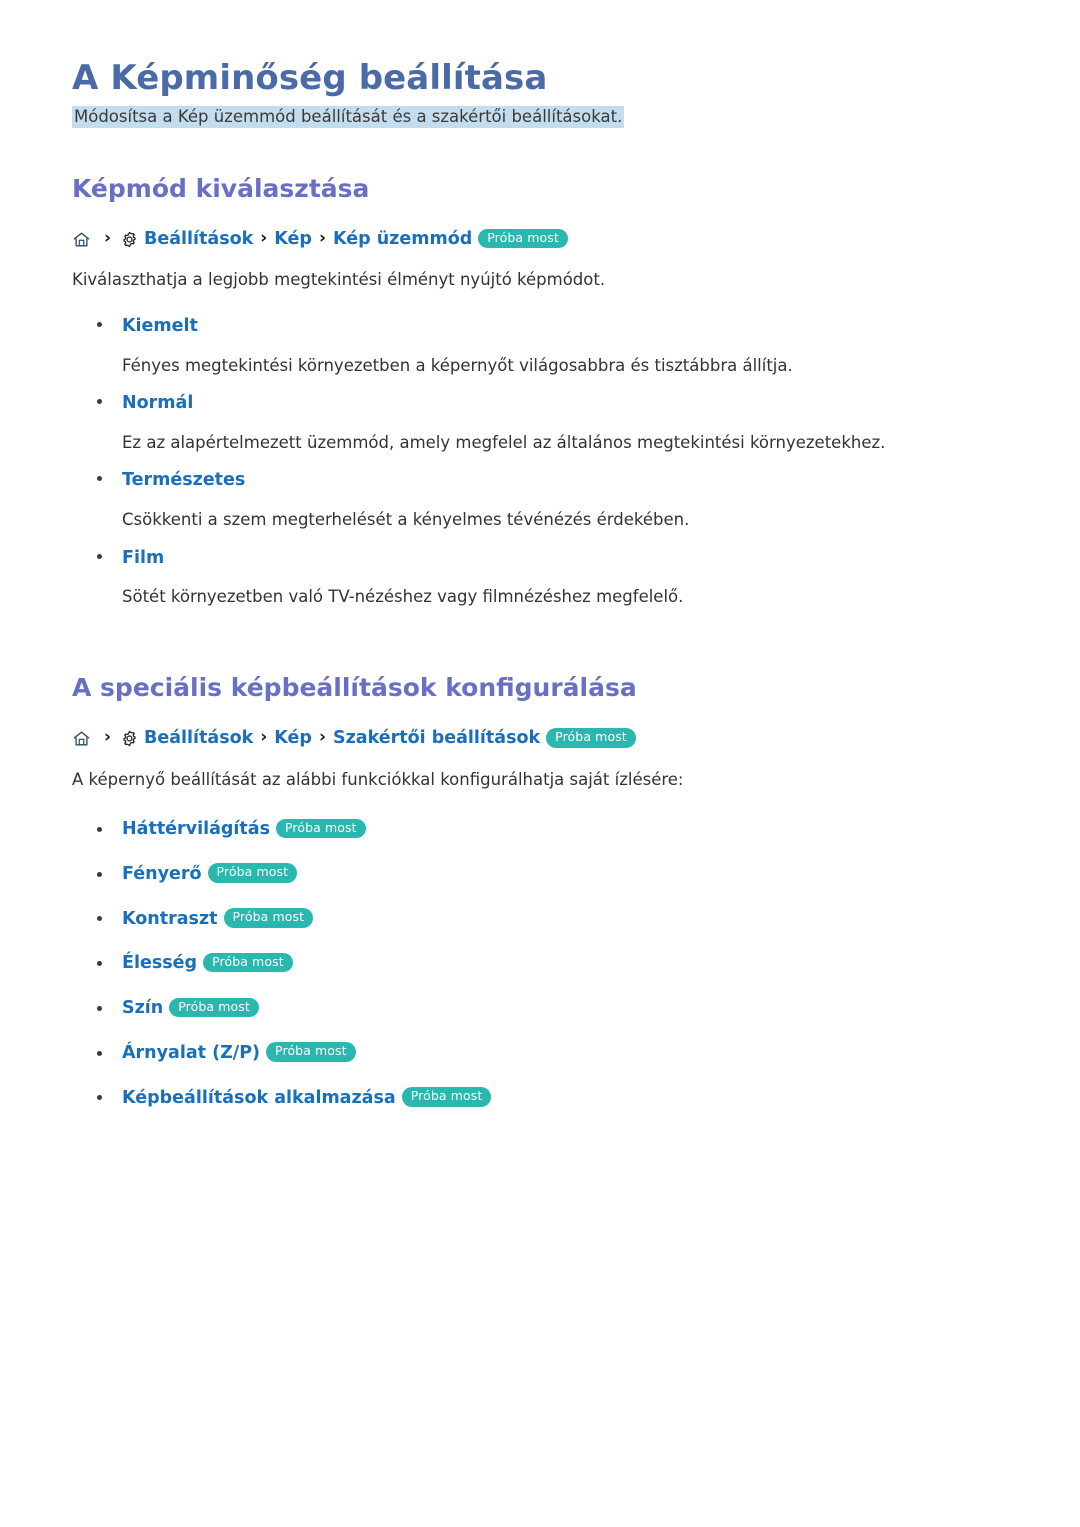 This screenshot has height=1527, width=1080. What do you see at coordinates (402, 239) in the screenshot?
I see `breadcrumb-item-picture-mode: Kép üzemmód` at bounding box center [402, 239].